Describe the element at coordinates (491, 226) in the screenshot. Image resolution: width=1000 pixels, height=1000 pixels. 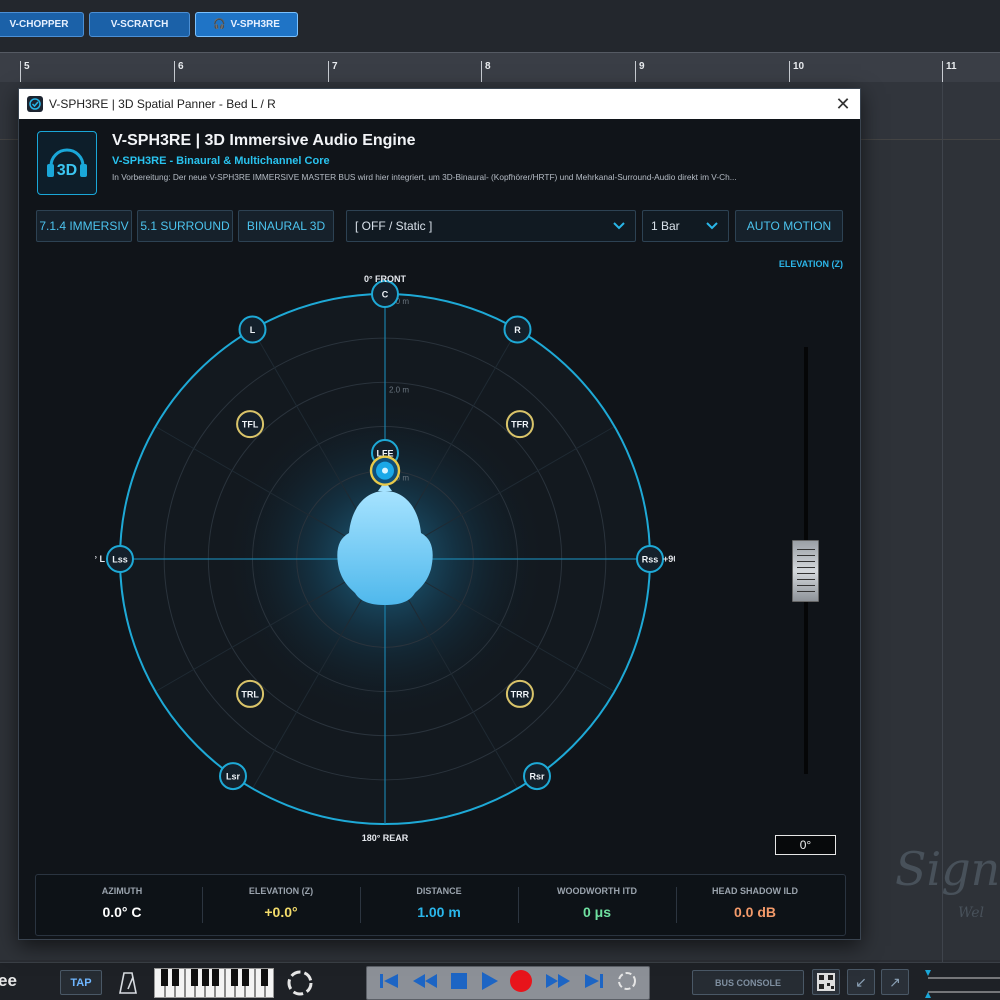
I see `motion-mode-select: [ OFF / Static ]` at that location.